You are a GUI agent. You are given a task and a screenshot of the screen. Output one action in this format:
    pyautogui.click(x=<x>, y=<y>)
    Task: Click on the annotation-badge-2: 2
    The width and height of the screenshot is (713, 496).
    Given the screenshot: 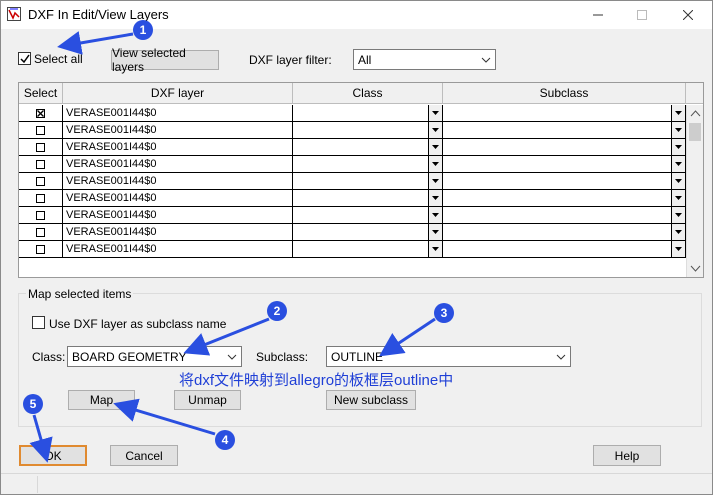 What is the action you would take?
    pyautogui.click(x=277, y=311)
    